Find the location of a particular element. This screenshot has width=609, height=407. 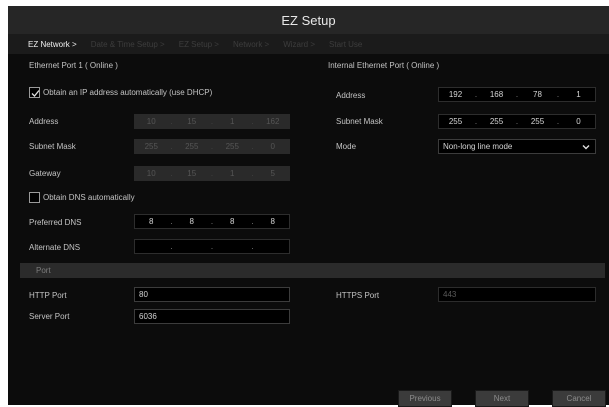

checkmark-icon is located at coordinates (35, 93).